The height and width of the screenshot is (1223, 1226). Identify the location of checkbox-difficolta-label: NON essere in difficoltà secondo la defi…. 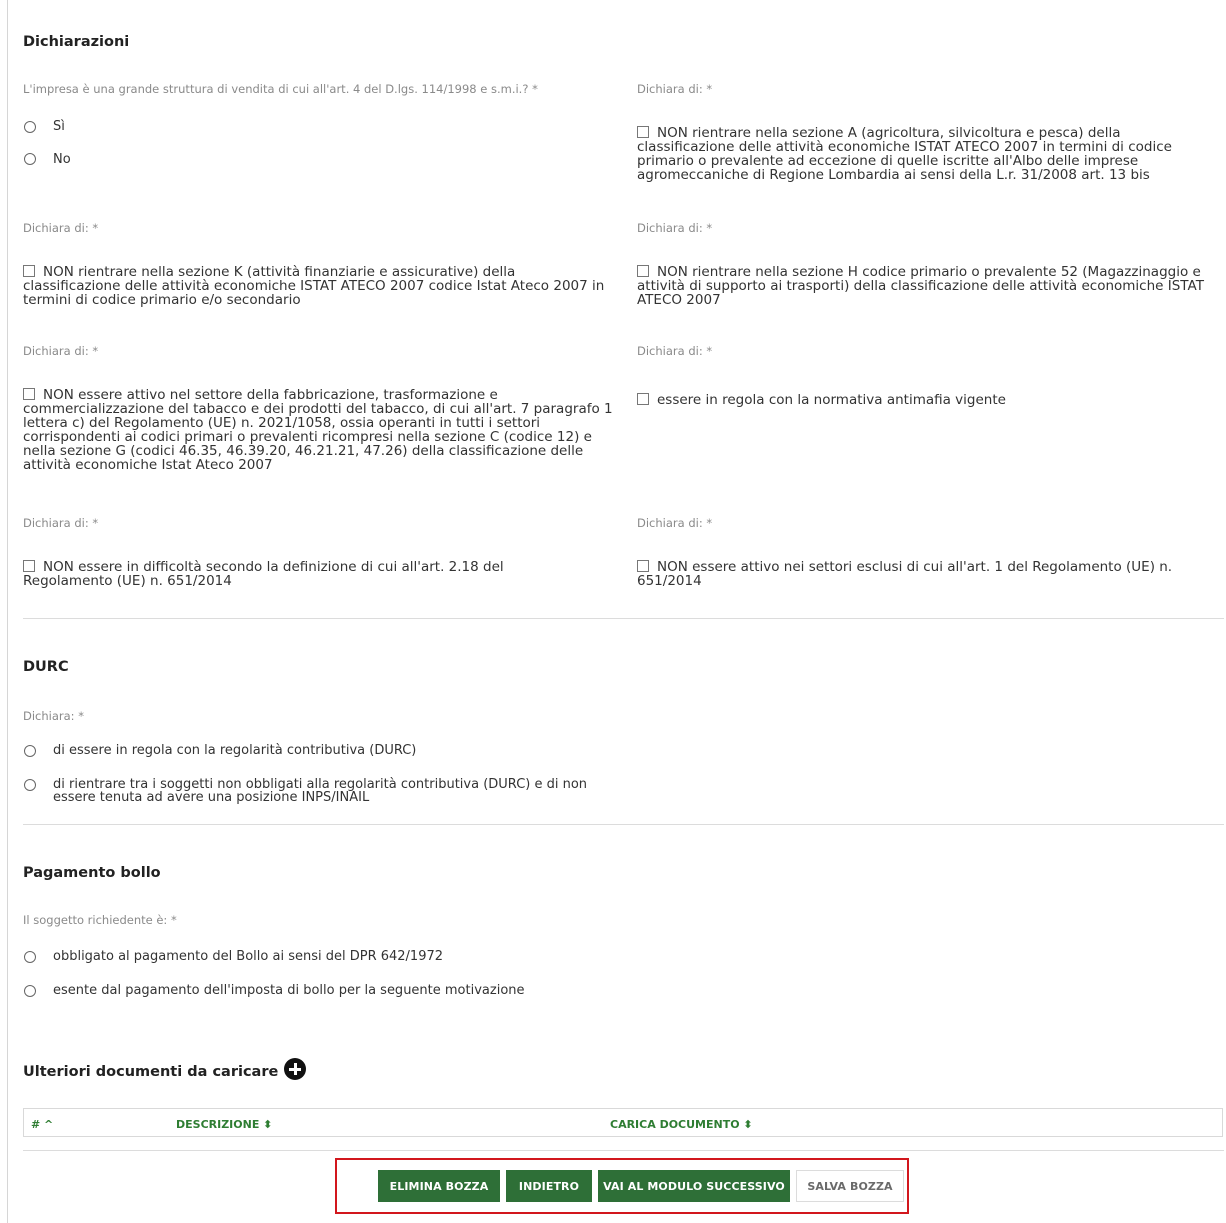
(263, 574).